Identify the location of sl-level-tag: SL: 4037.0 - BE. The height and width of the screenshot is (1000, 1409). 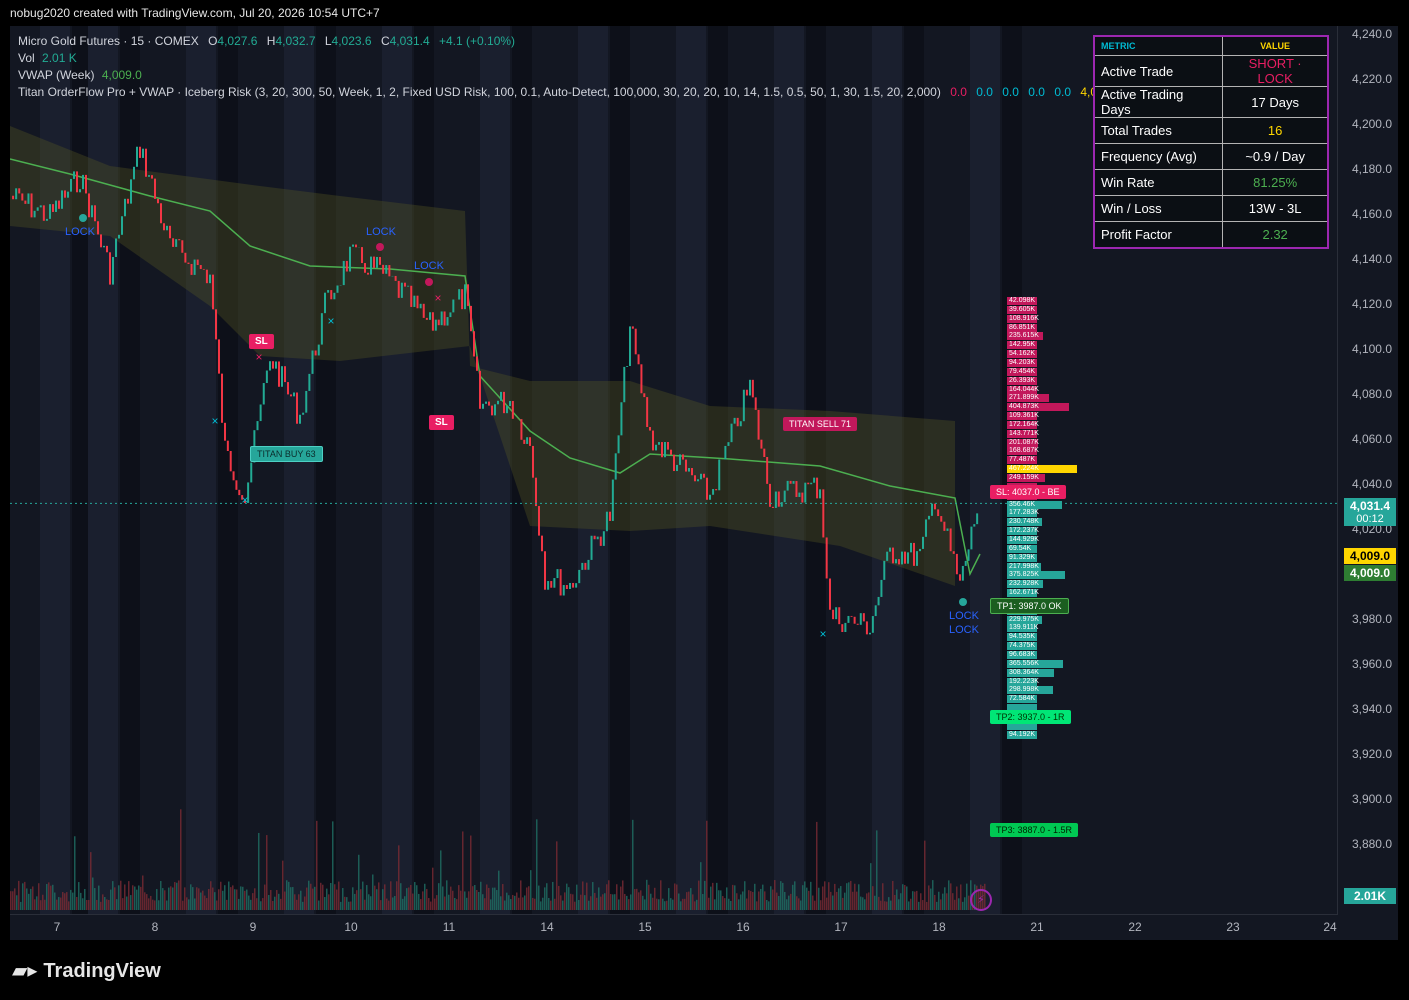
(1028, 492).